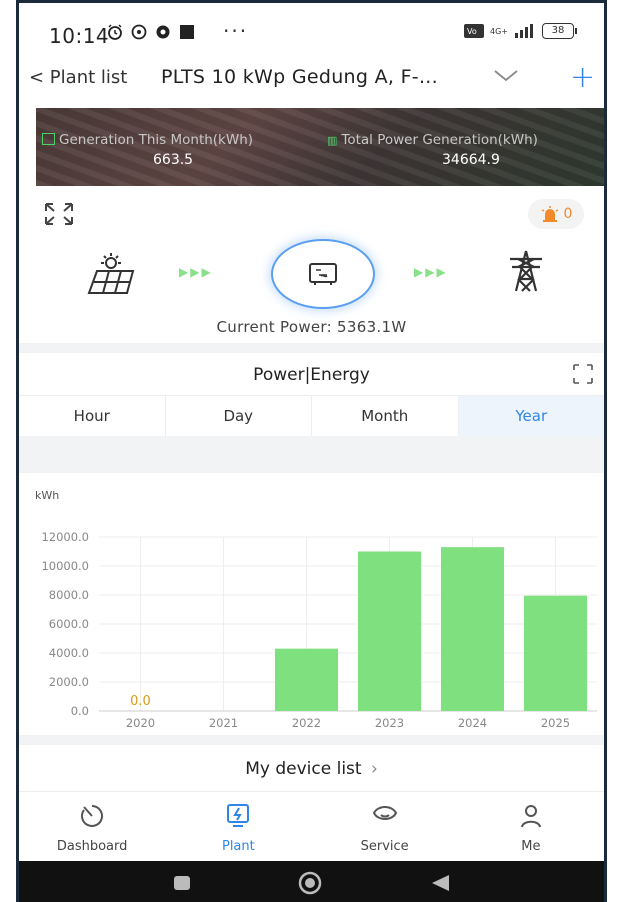 Image resolution: width=621 pixels, height=902 pixels. What do you see at coordinates (65, 566) in the screenshot?
I see `y-tick-label: 10000.0` at bounding box center [65, 566].